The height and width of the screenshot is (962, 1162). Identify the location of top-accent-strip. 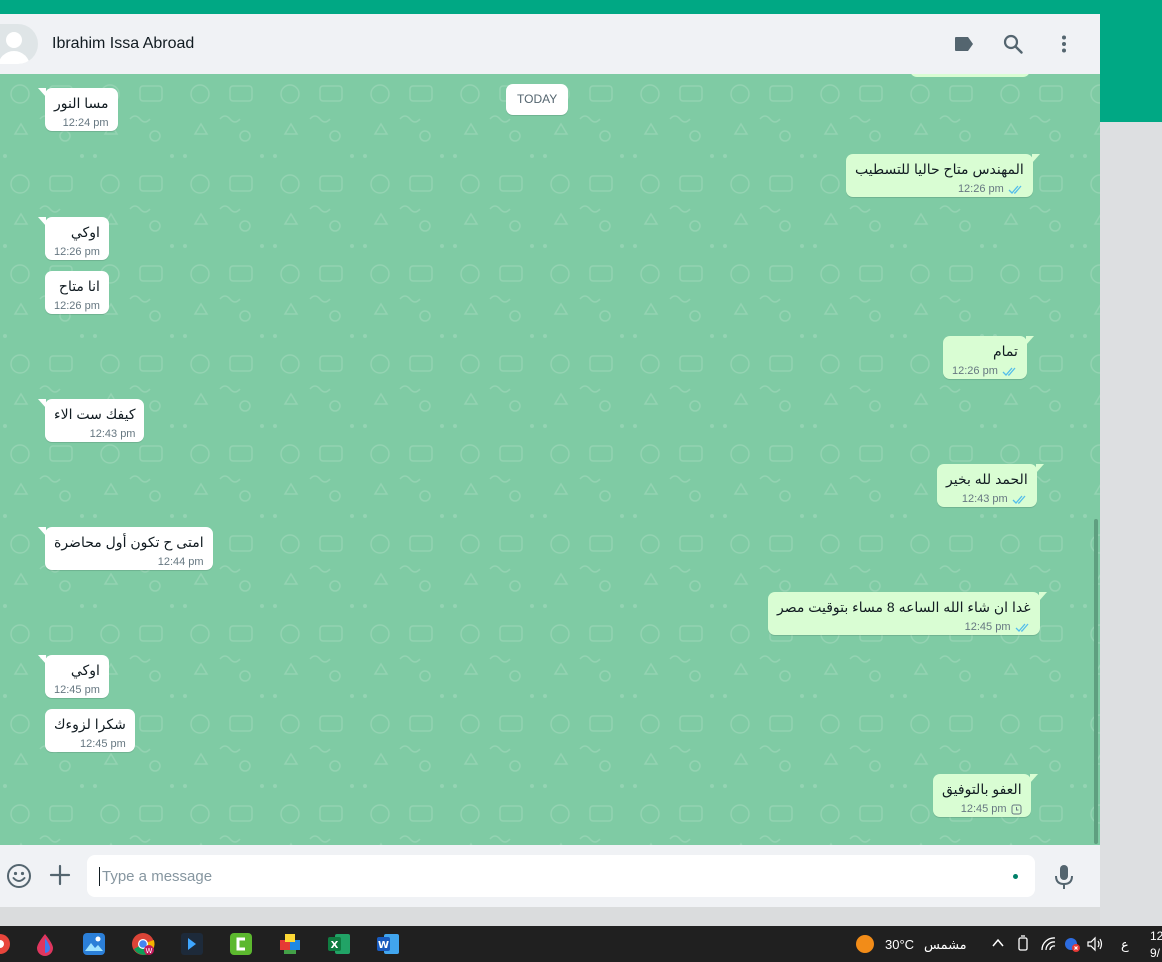
(581, 7).